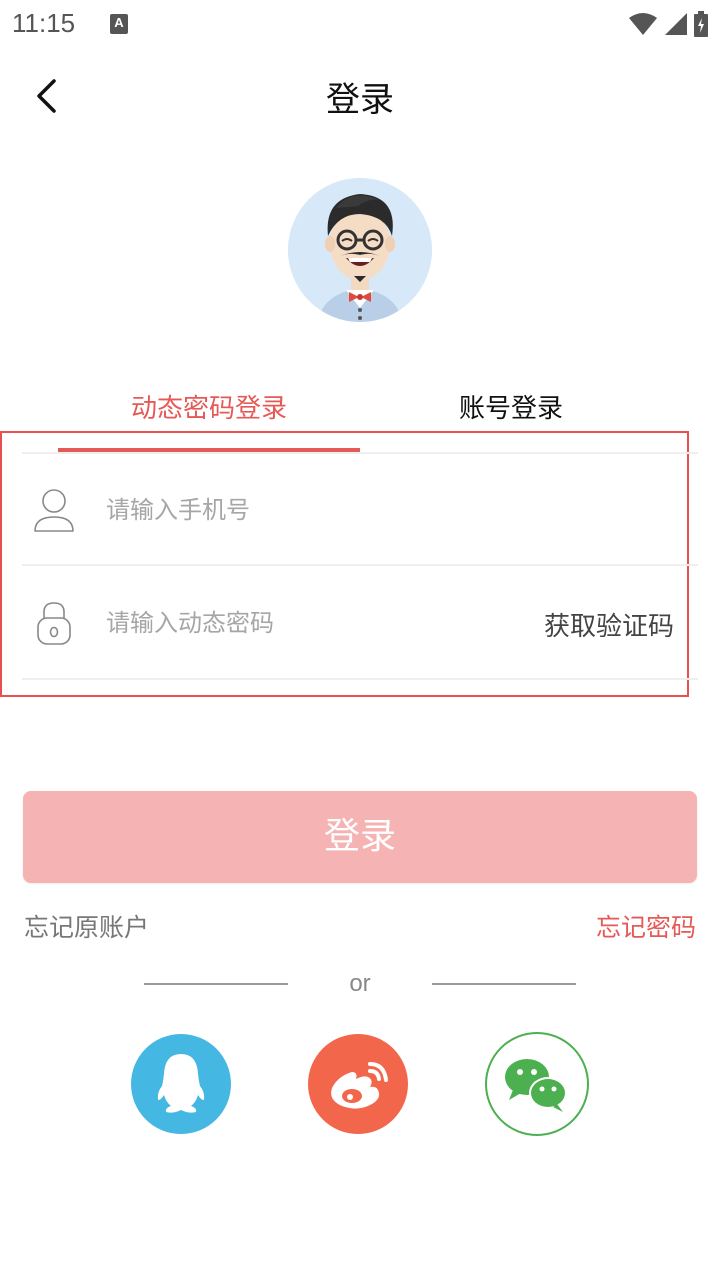  Describe the element at coordinates (360, 983) in the screenshot. I see `or-text: or` at that location.